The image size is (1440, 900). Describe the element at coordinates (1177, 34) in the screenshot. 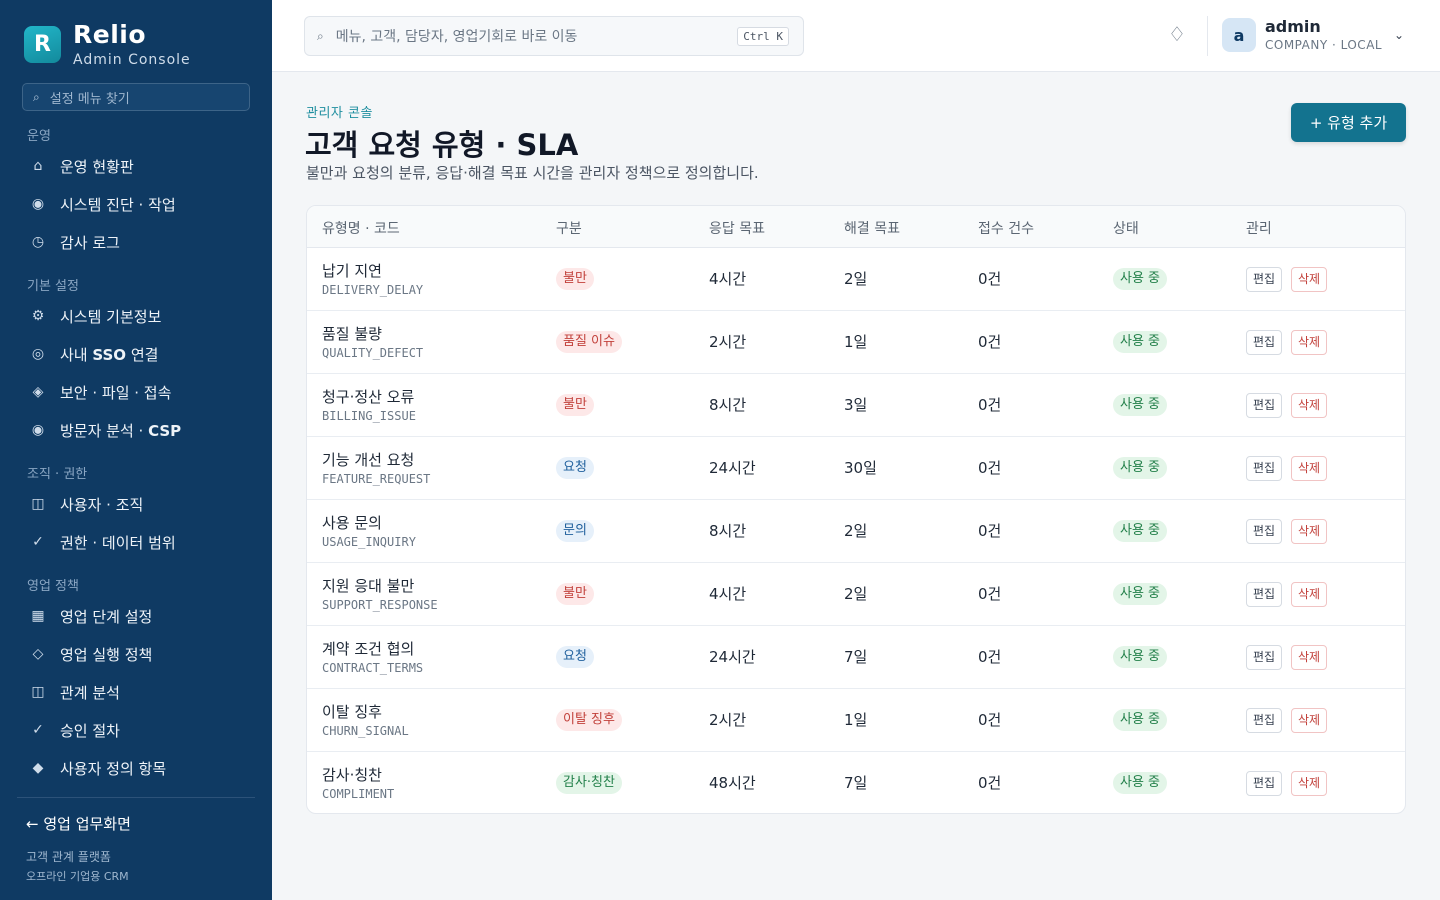

I see `notification-icon: ♢` at that location.